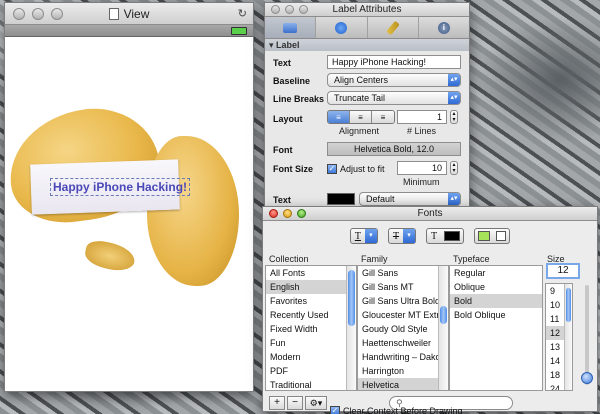  I want to click on baseline-popup: Align Centers ▴▾, so click(394, 80).